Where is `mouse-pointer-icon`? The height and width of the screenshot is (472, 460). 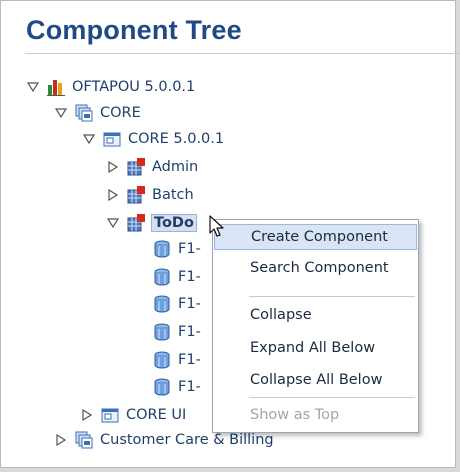
mouse-pointer-icon is located at coordinates (216, 226).